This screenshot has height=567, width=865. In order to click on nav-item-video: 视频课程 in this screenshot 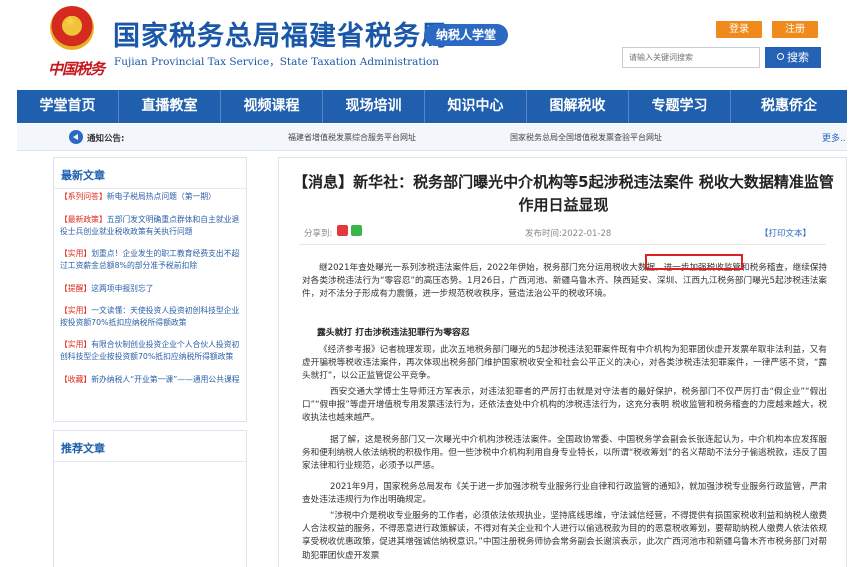, I will do `click(272, 106)`.